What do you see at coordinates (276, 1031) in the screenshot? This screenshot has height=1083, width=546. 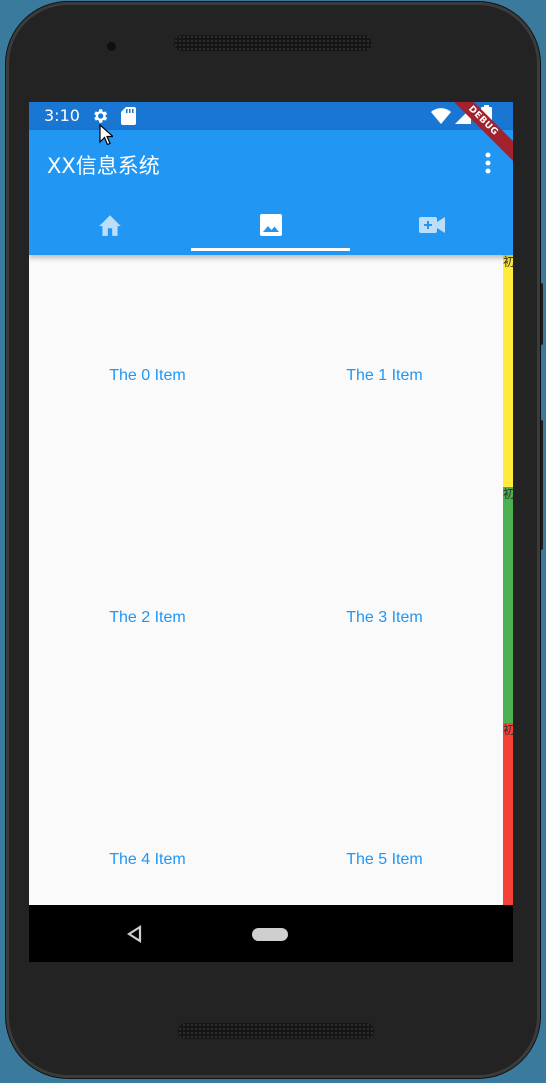 I see `bottom-speaker` at bounding box center [276, 1031].